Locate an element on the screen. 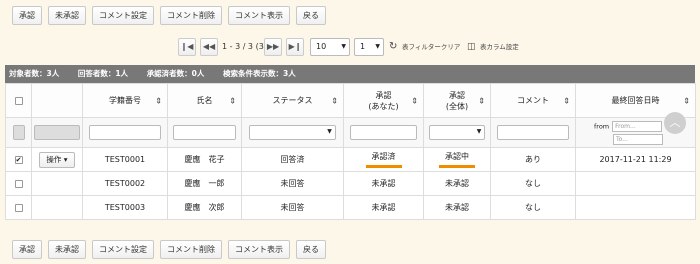 This screenshot has height=264, width=700. operation-button: 操作 ▾ is located at coordinates (57, 159).